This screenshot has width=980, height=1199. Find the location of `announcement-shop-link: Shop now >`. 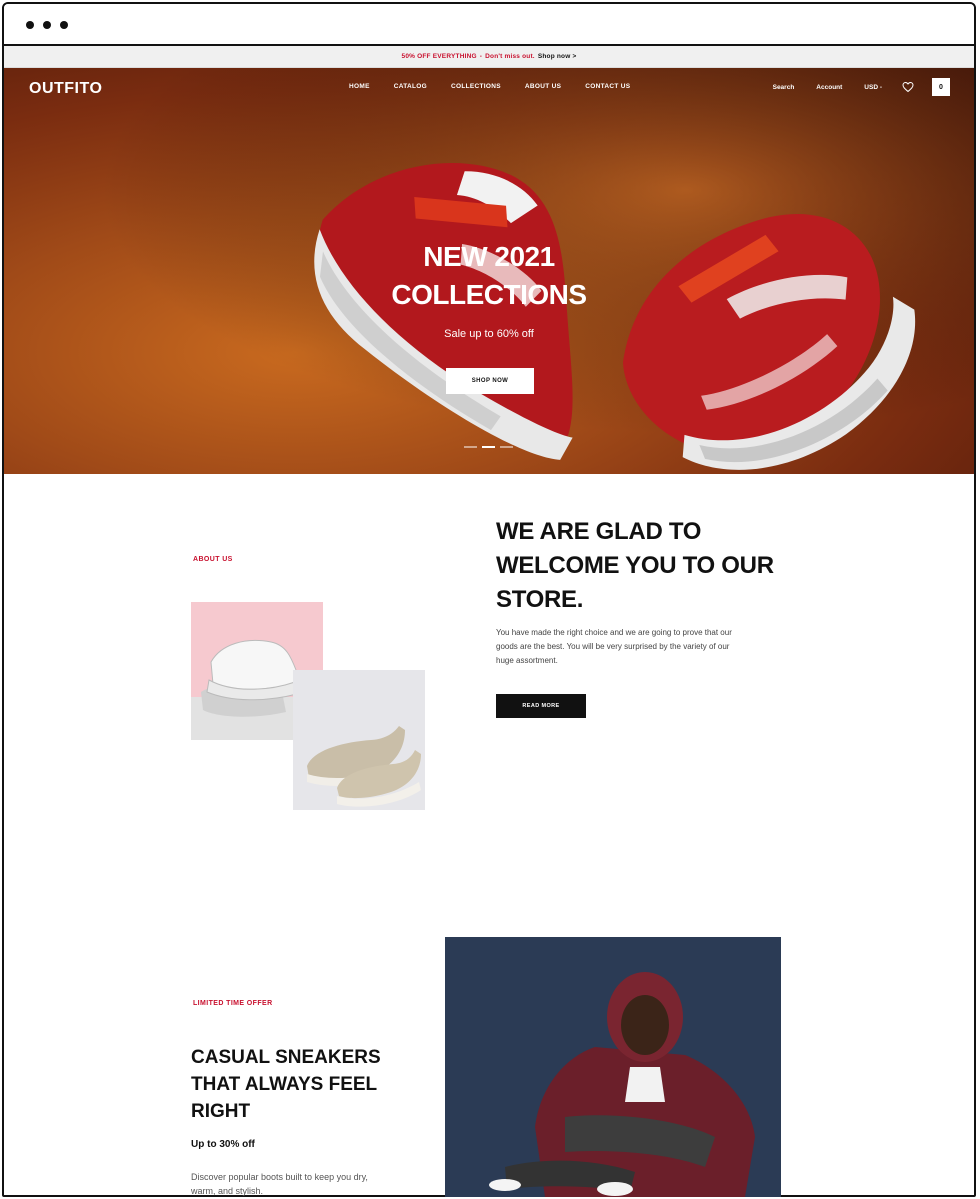

announcement-shop-link: Shop now > is located at coordinates (557, 56).